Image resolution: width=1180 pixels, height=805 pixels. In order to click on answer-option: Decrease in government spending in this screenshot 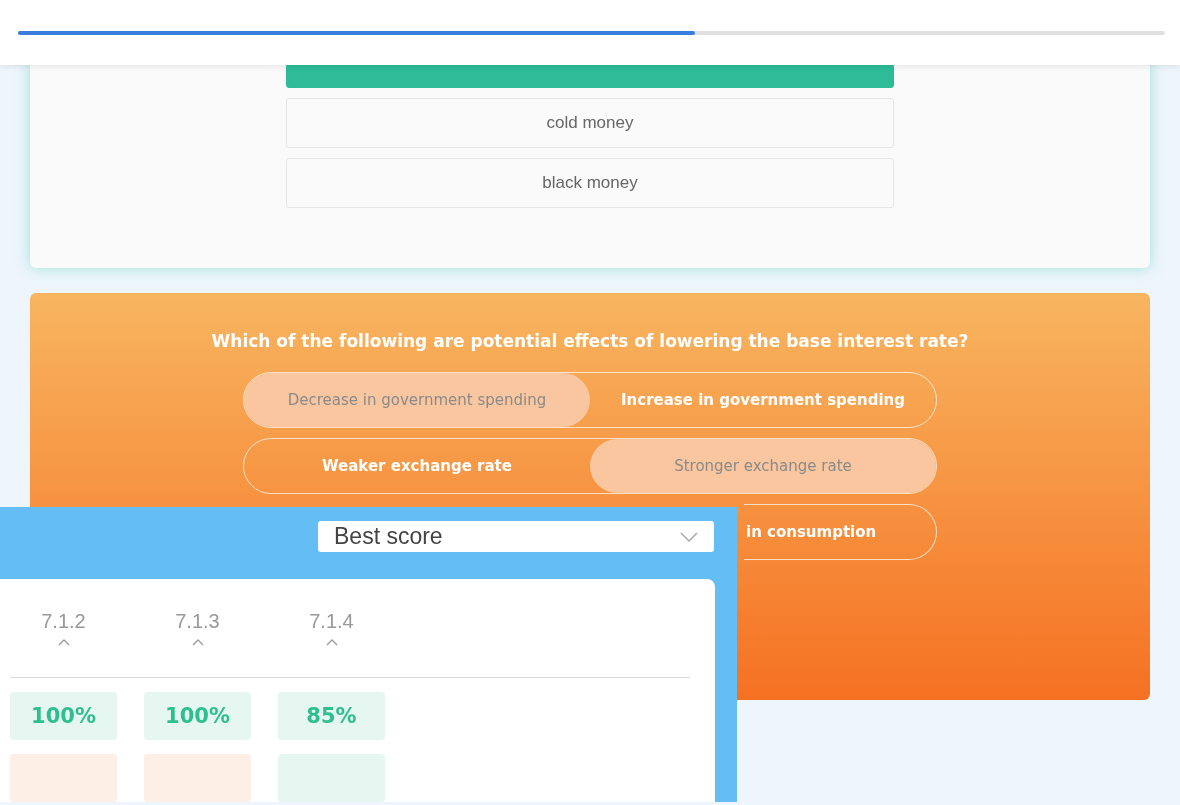, I will do `click(417, 400)`.